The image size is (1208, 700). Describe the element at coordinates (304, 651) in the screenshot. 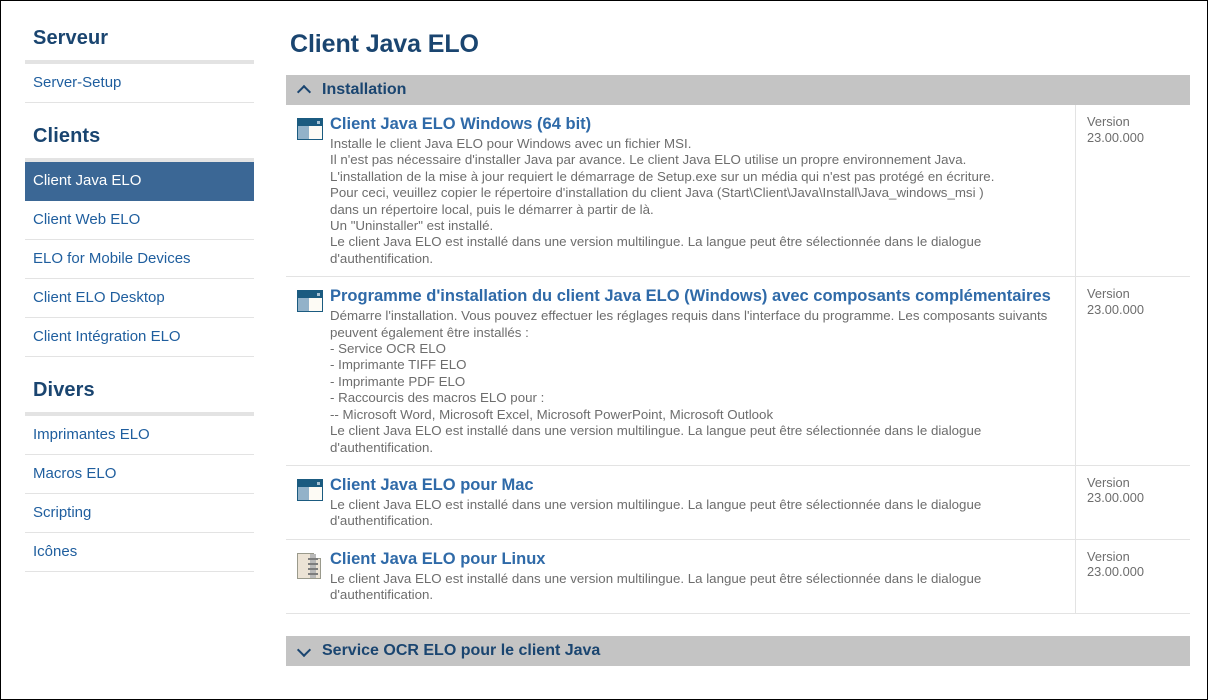

I see `chevron-down-icon` at that location.